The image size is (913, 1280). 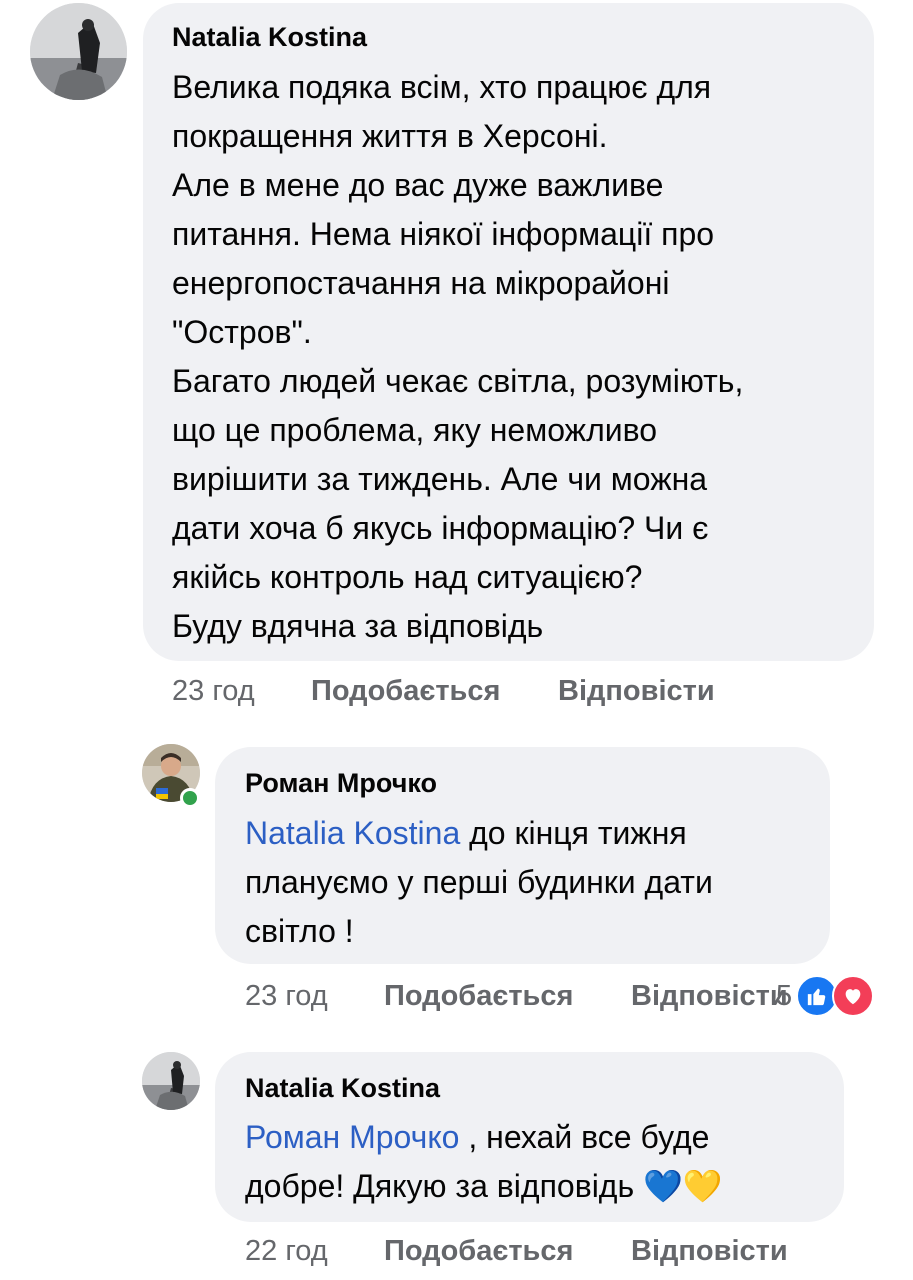 I want to click on comment-line: Велика подяка всім, хто працює для, so click(x=442, y=87).